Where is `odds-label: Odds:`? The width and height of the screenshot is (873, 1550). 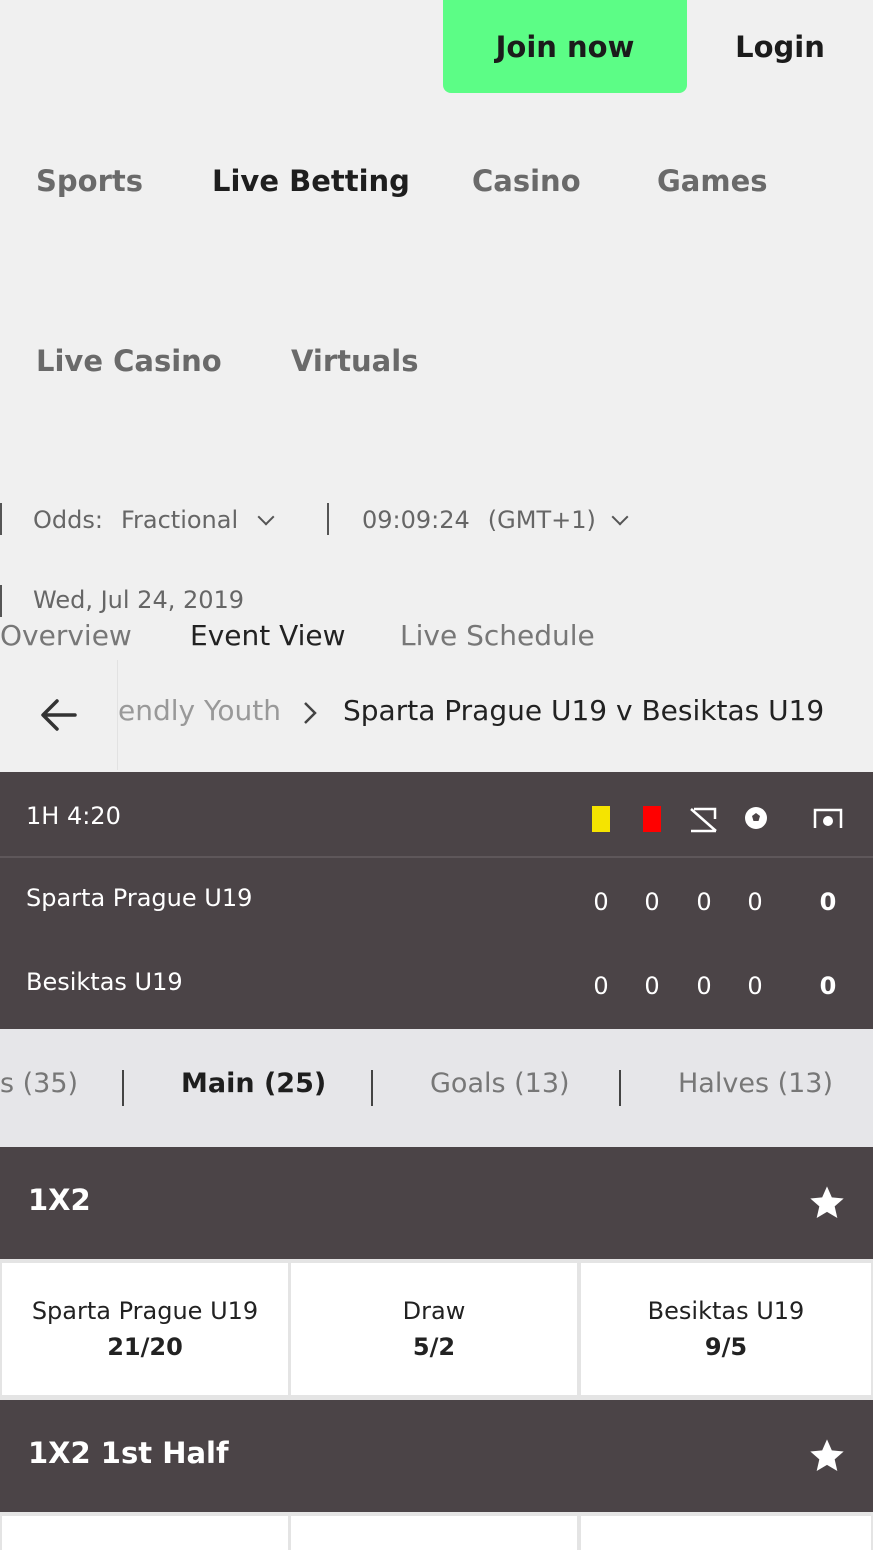 odds-label: Odds: is located at coordinates (68, 520).